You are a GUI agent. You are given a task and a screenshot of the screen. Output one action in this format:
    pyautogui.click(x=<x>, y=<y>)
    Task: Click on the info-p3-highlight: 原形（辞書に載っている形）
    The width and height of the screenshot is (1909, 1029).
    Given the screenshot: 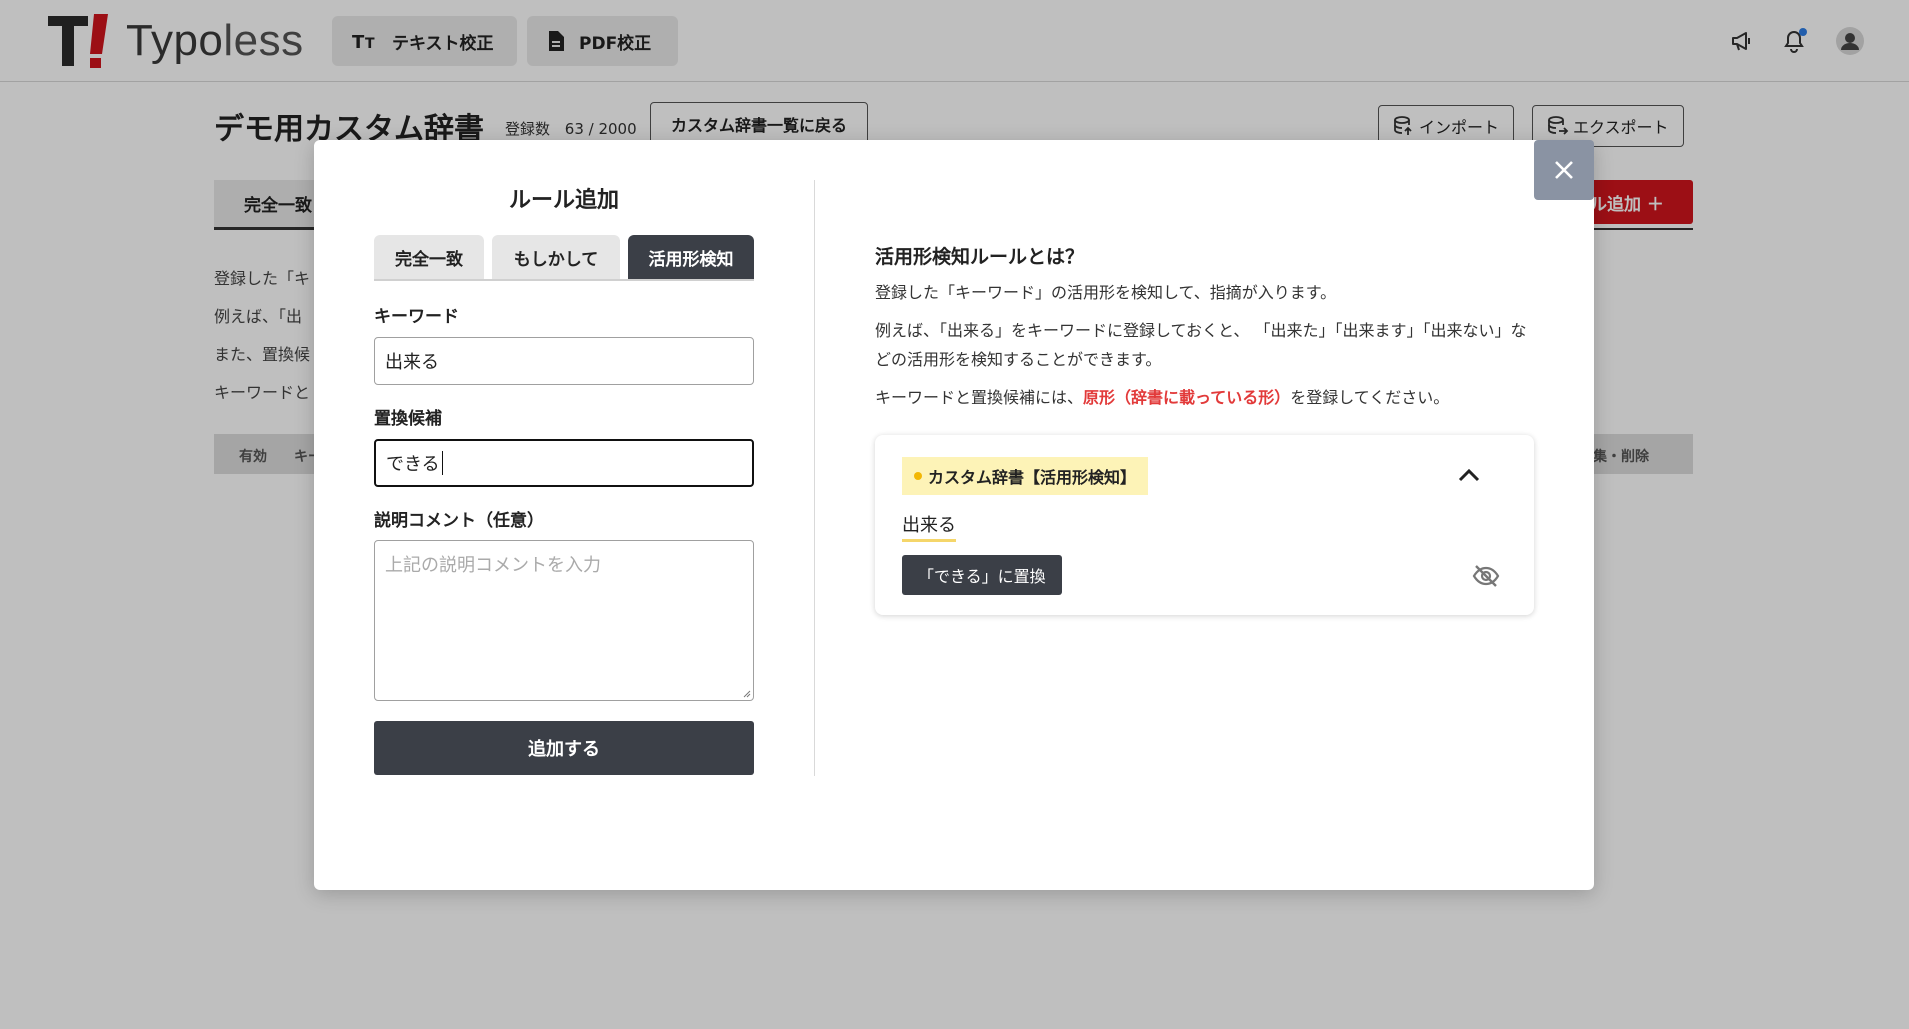 What is the action you would take?
    pyautogui.click(x=1187, y=397)
    